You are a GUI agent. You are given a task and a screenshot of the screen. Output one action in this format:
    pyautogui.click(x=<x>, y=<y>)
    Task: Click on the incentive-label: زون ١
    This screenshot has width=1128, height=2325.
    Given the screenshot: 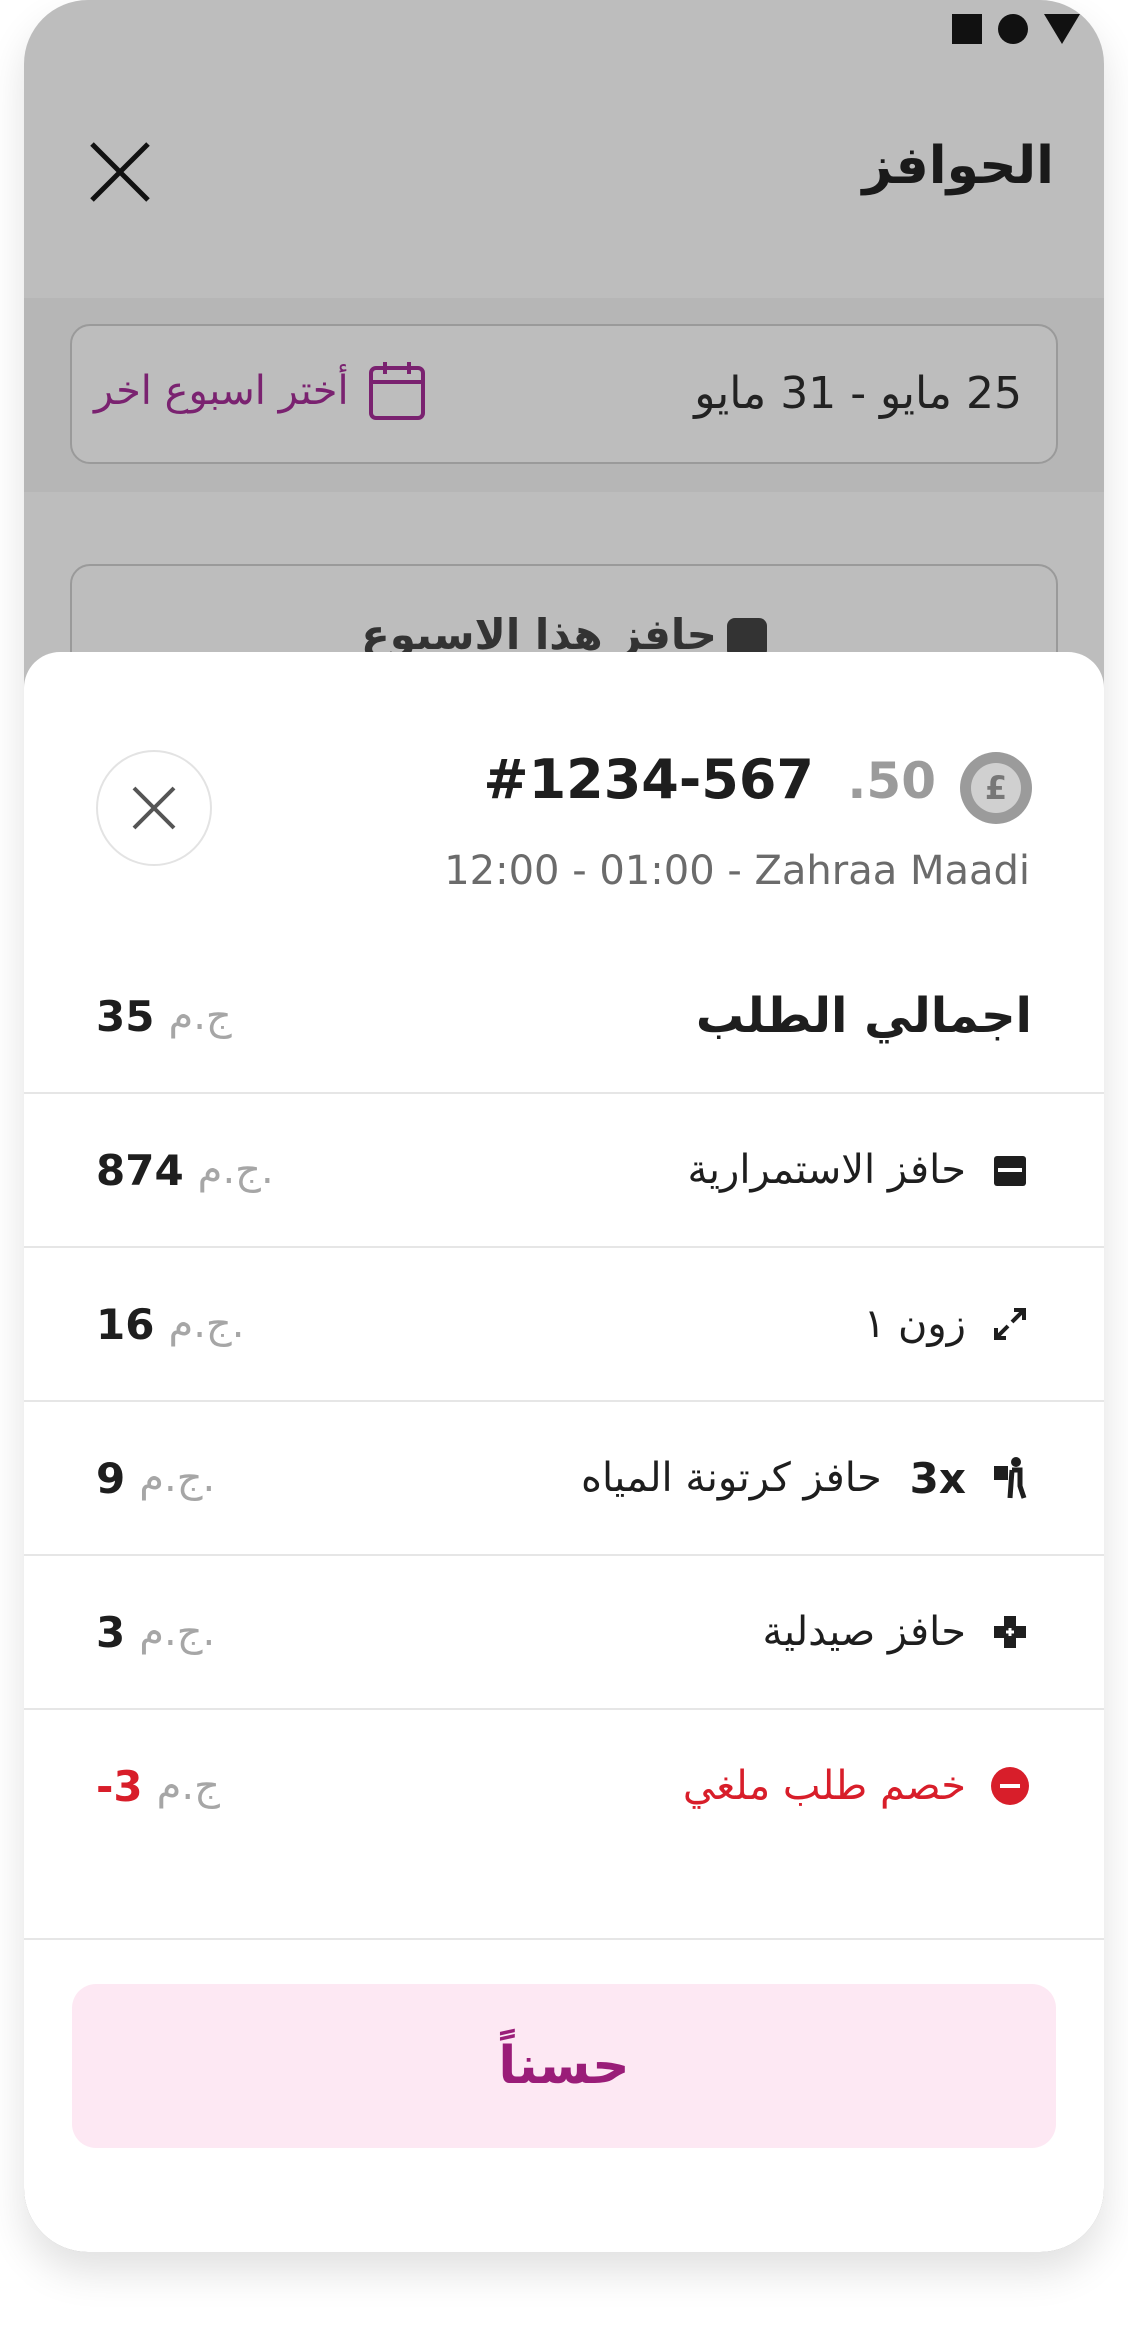 What is the action you would take?
    pyautogui.click(x=914, y=1324)
    